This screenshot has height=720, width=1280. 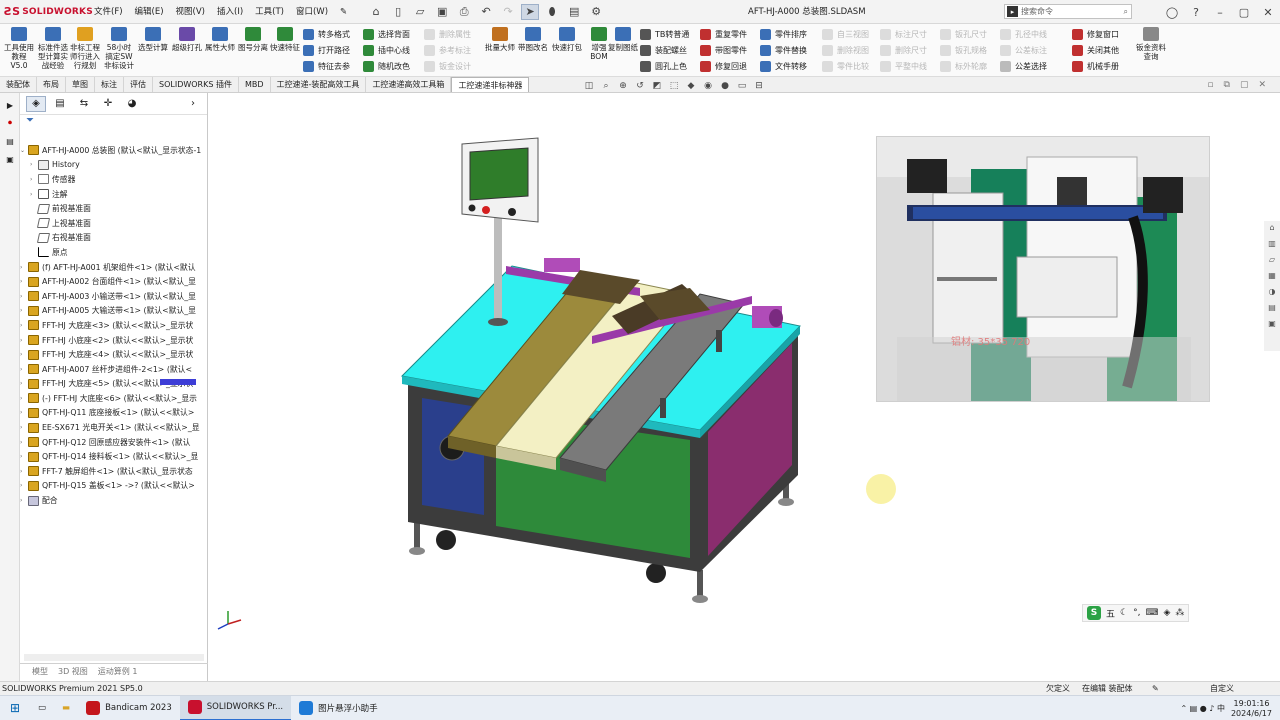 I want to click on restore-button: ▢, so click(x=1244, y=12).